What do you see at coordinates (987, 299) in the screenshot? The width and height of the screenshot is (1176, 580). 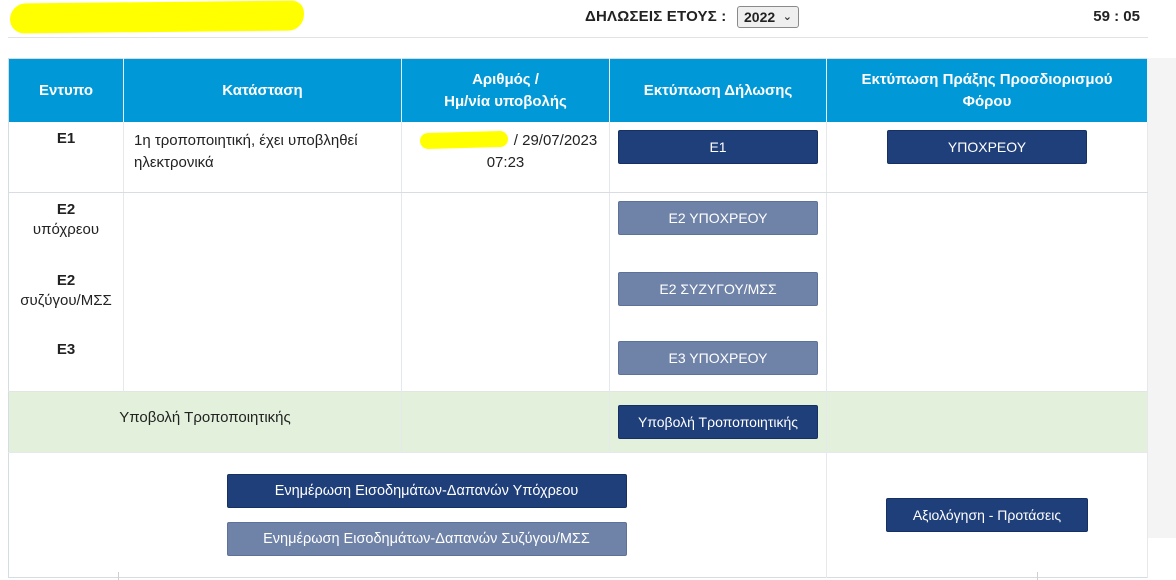 I see `act-cell-e2-spouse` at bounding box center [987, 299].